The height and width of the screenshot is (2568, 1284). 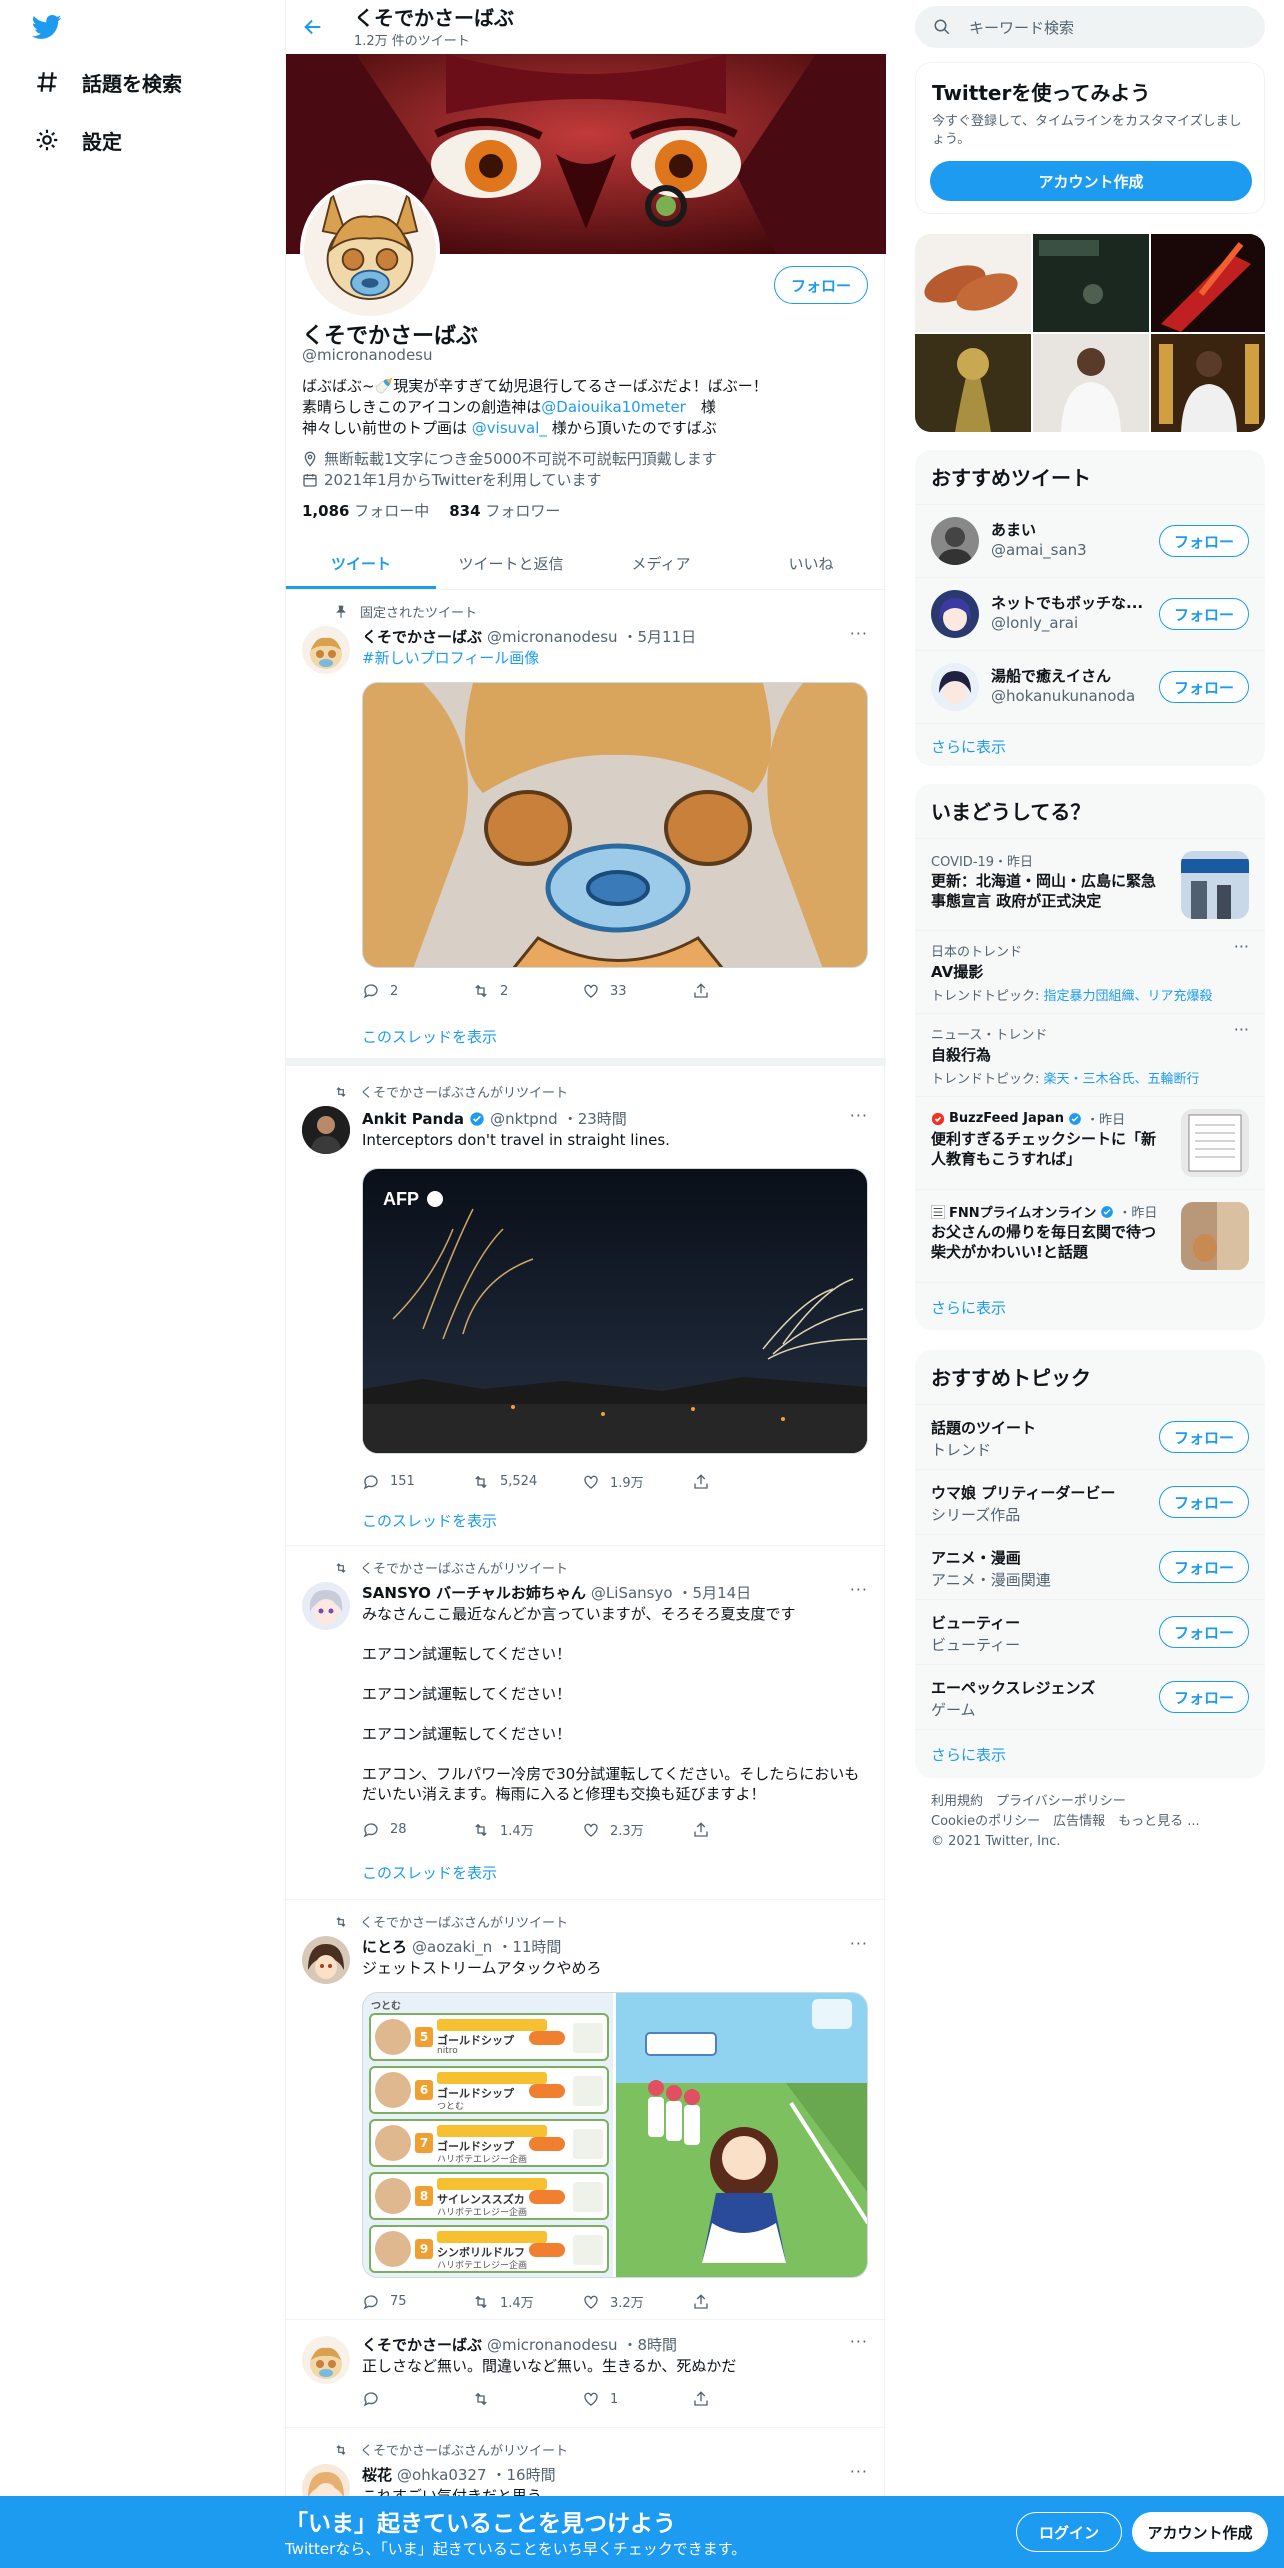 I want to click on signup-button: アカウント作成, so click(x=1200, y=2532).